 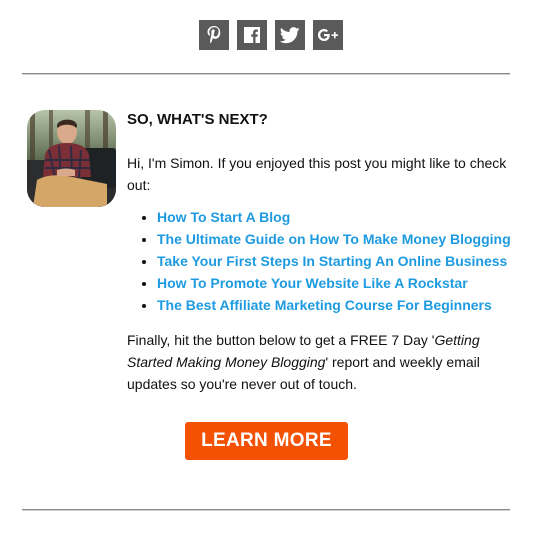 I want to click on author-photo, so click(x=71, y=158).